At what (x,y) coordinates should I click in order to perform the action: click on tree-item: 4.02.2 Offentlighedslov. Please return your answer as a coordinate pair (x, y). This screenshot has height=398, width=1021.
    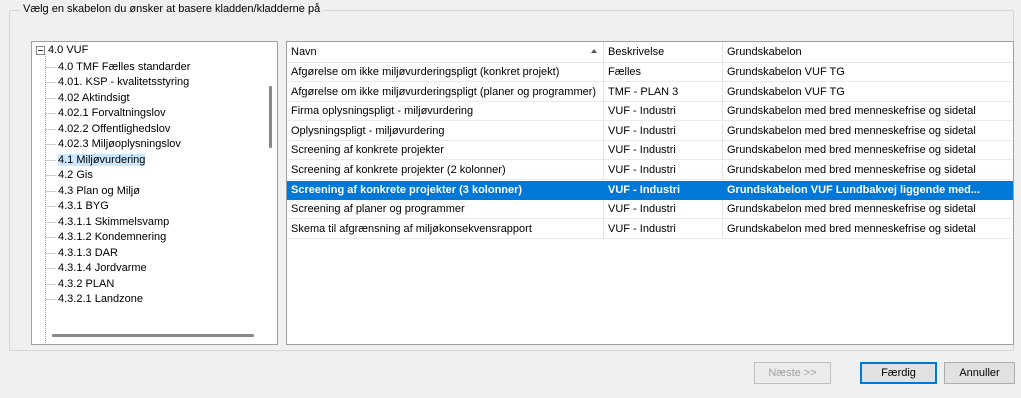
    Looking at the image, I should click on (114, 129).